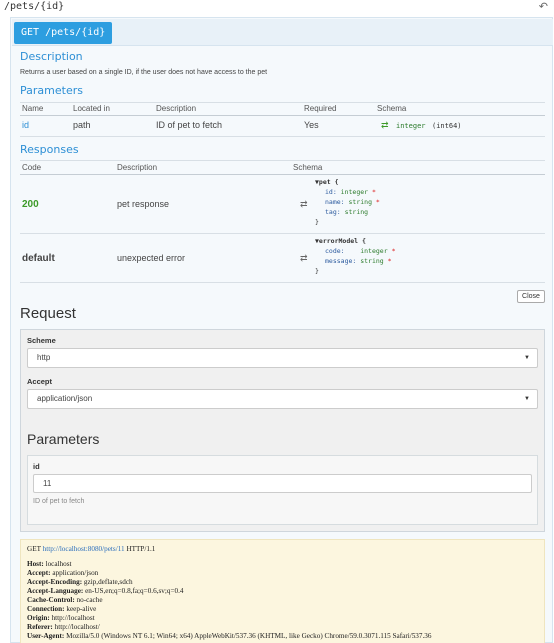  I want to click on header-key: Referer:, so click(40, 627).